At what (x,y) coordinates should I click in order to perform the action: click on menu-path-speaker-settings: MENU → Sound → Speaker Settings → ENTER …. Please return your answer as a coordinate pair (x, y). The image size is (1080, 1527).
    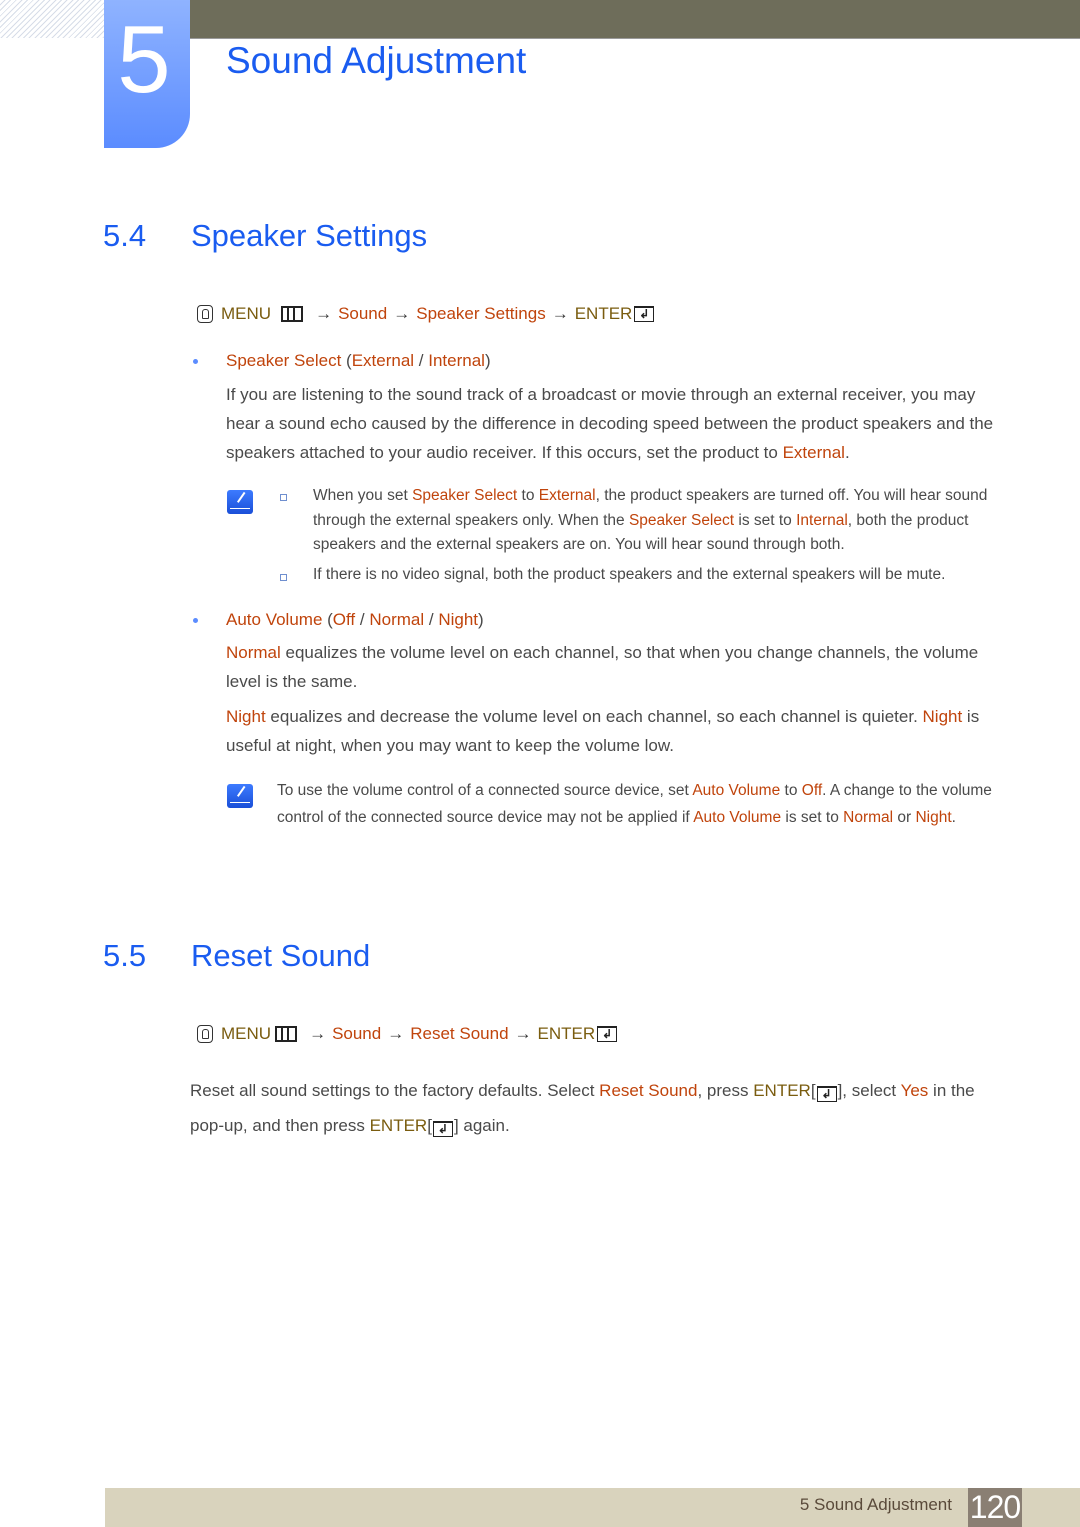
    Looking at the image, I should click on (426, 314).